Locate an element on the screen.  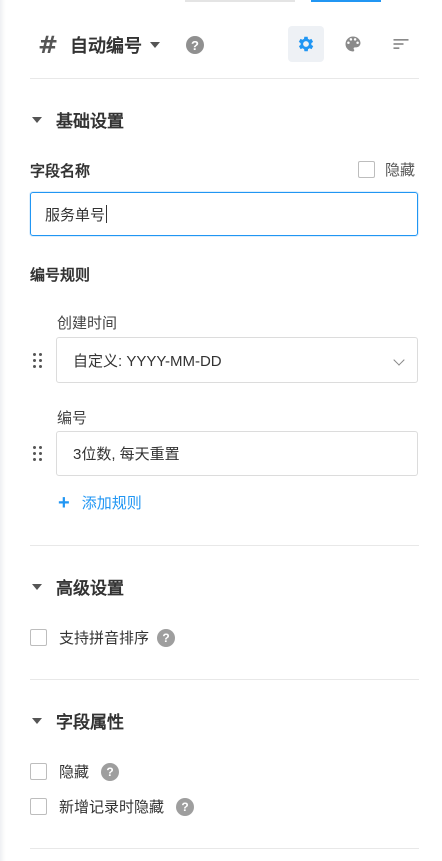
pinyin-sort-label: 支持拼音排序 is located at coordinates (104, 638).